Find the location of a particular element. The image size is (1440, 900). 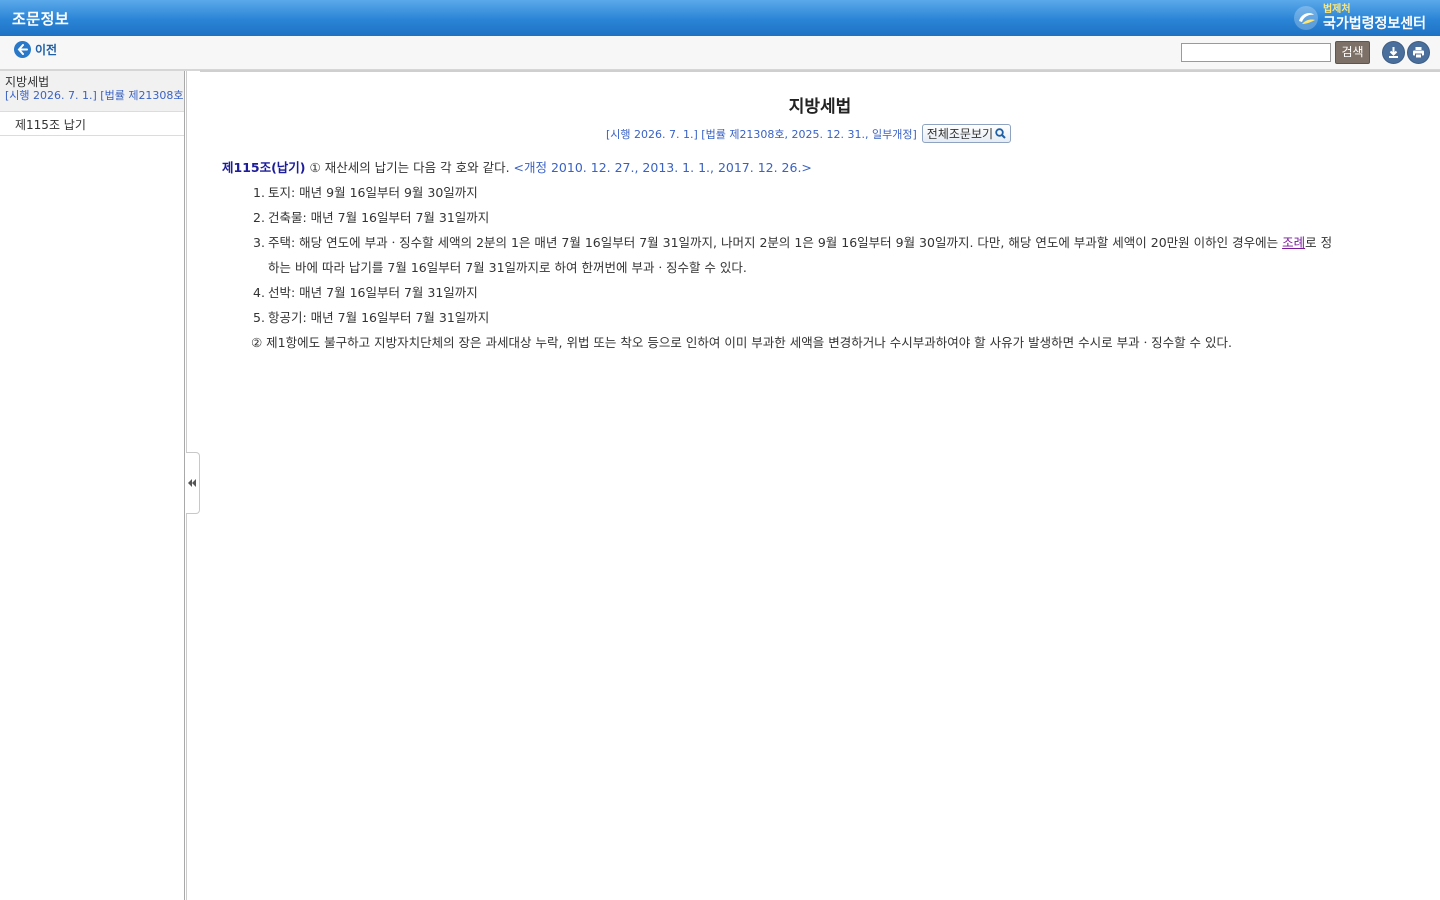

full-text-label: 전체조문보기 is located at coordinates (960, 134).